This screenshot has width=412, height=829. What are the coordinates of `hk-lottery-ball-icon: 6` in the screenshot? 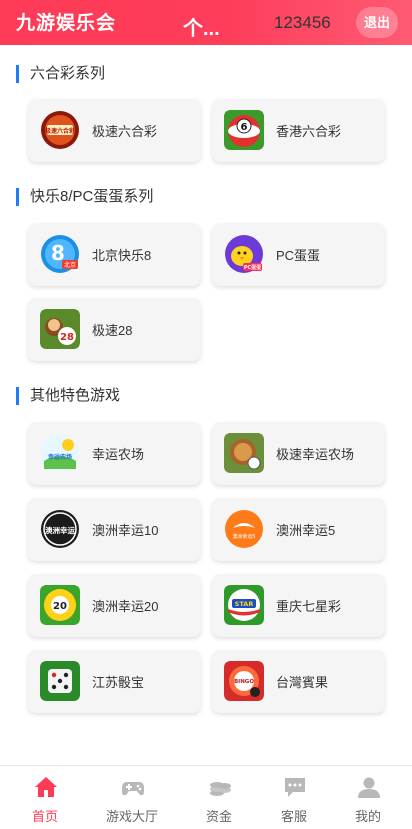 It's located at (244, 130).